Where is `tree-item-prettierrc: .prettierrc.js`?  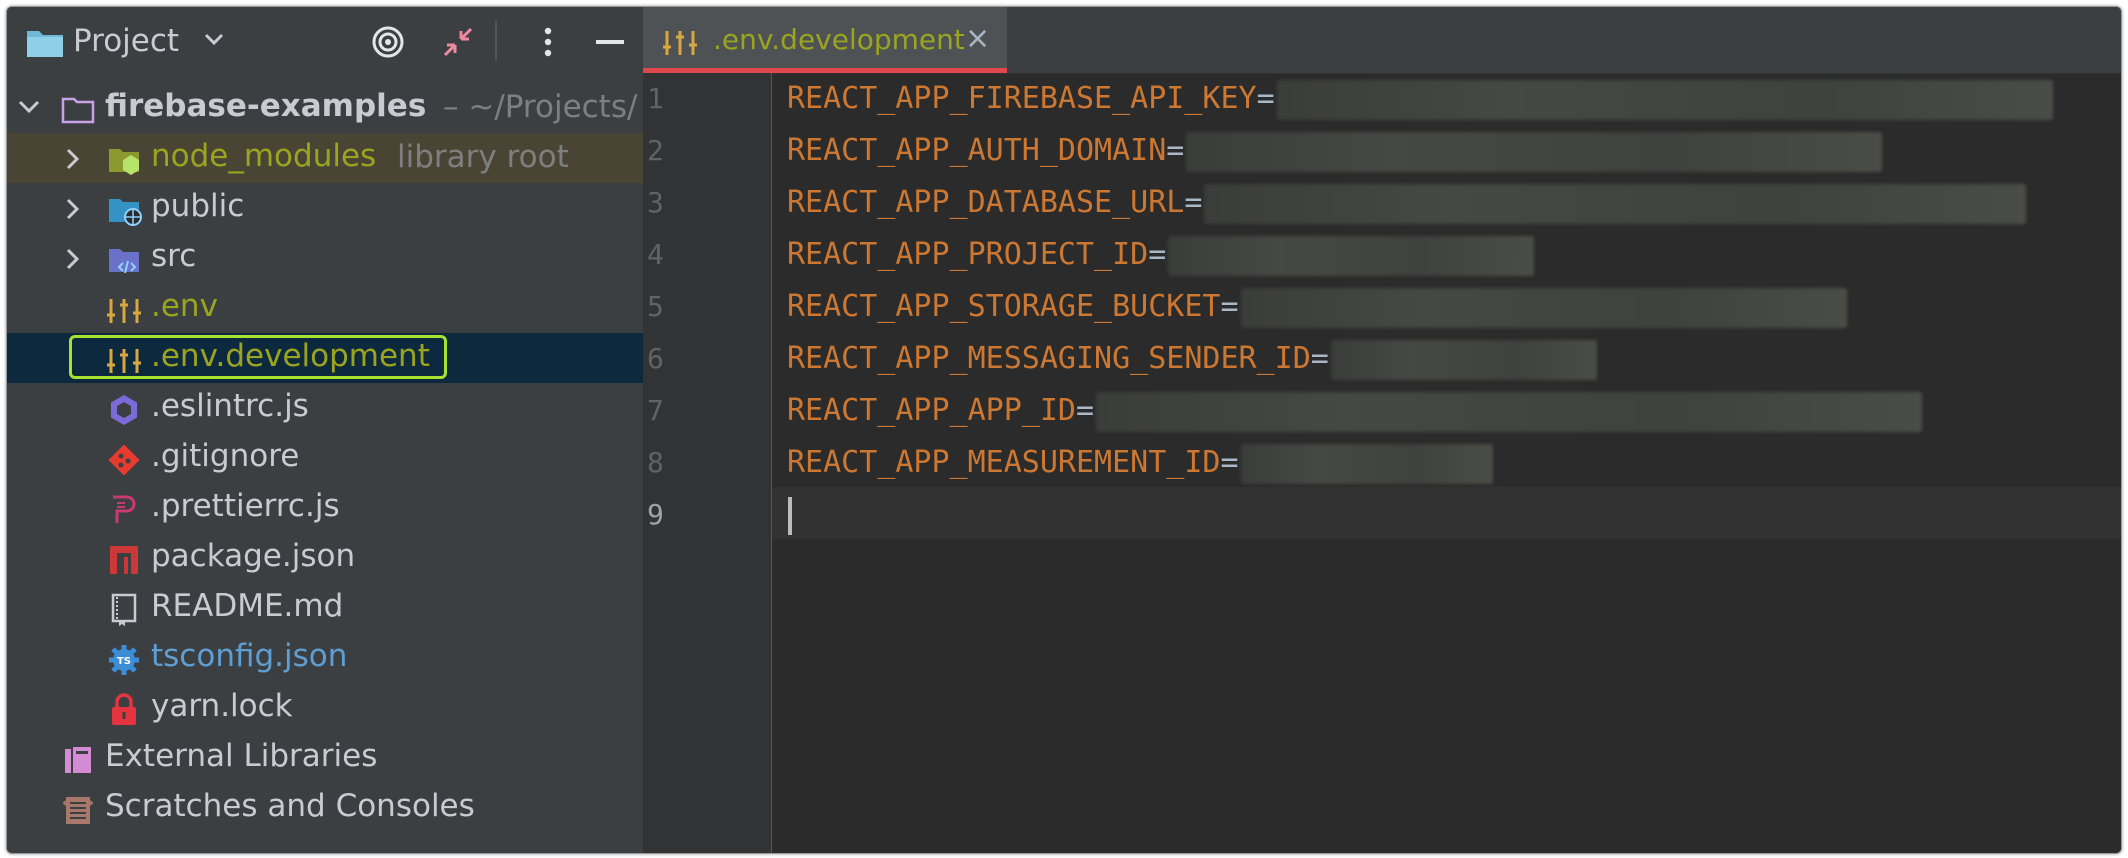
tree-item-prettierrc: .prettierrc.js is located at coordinates (325, 508).